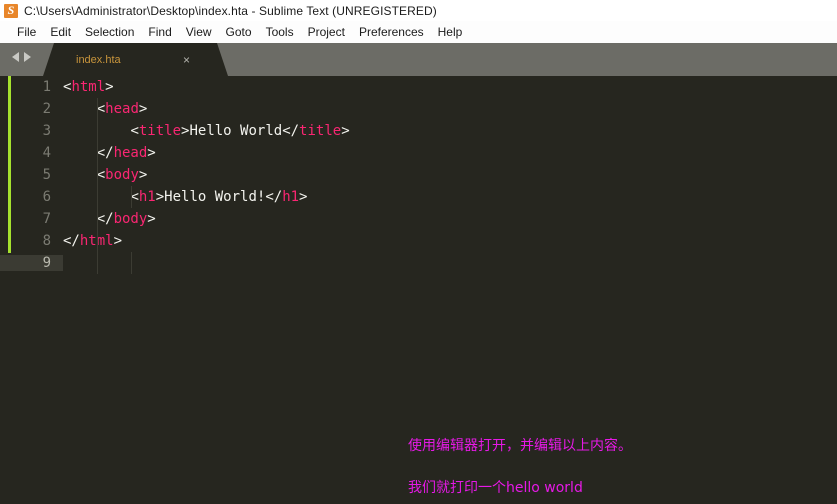 The width and height of the screenshot is (837, 504). I want to click on line-number: 1, so click(46, 87).